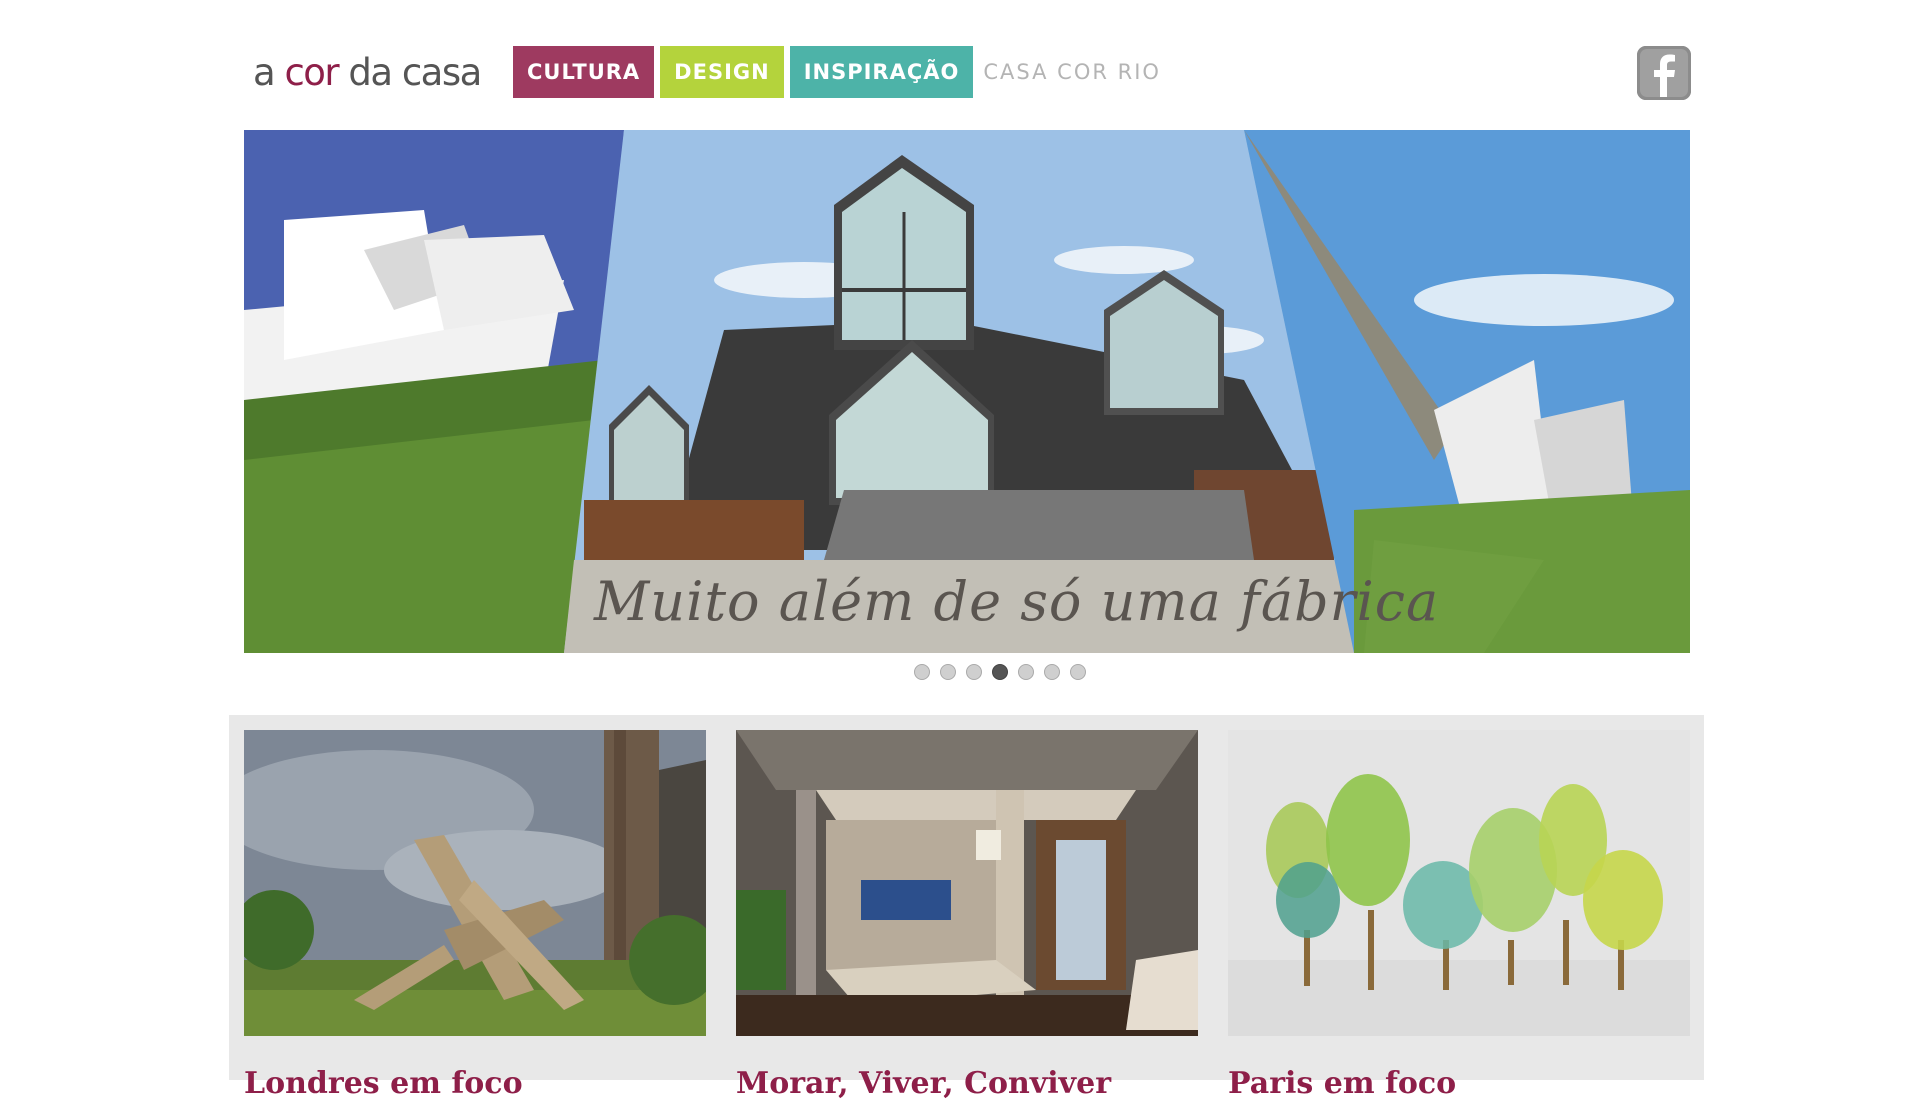  I want to click on facebook-icon, so click(1664, 73).